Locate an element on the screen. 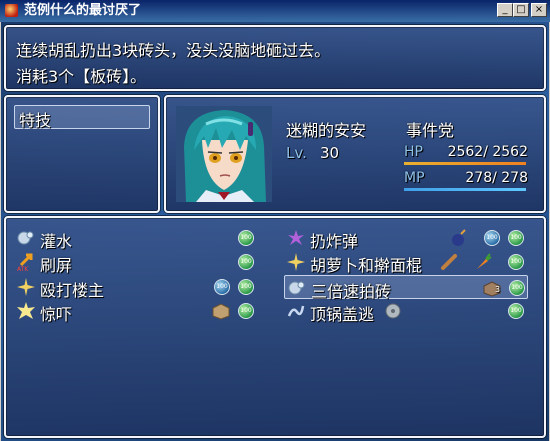 Image resolution: width=550 pixels, height=441 pixels. skill-item-shuaping: ATK 刷屏 100 is located at coordinates (136, 262).